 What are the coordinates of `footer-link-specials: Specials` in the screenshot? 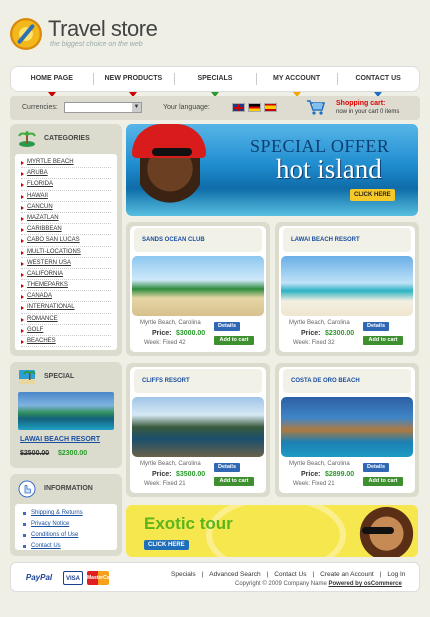 It's located at (183, 574).